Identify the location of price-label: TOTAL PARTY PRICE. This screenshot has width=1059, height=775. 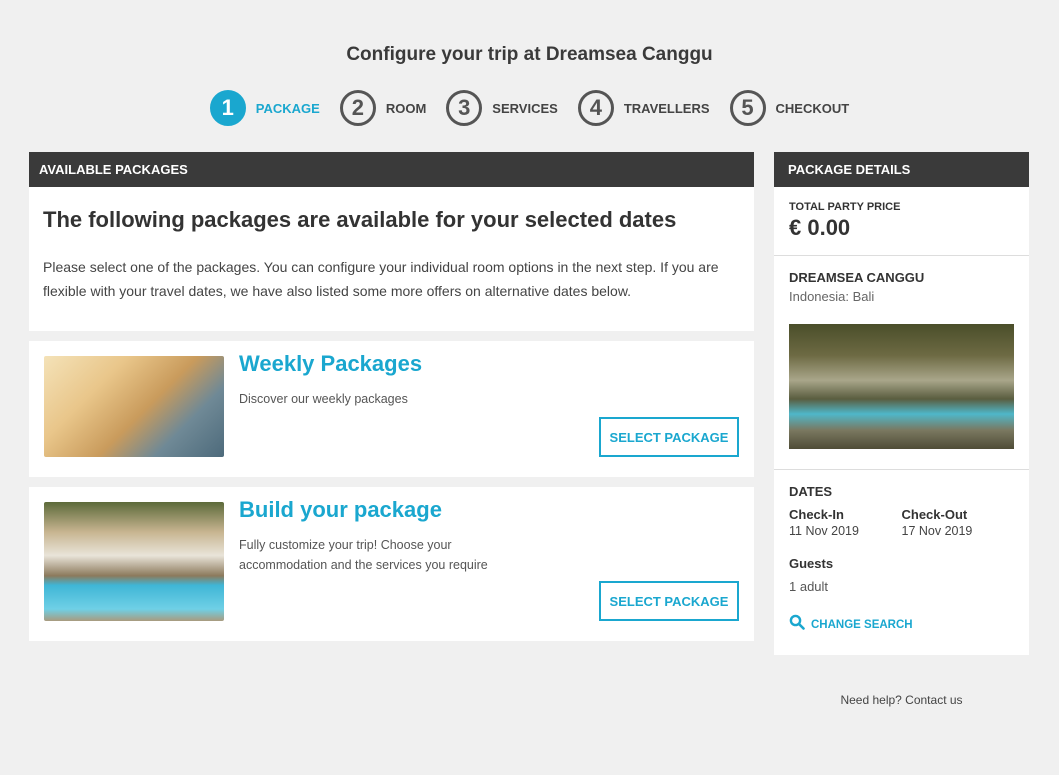
(845, 207).